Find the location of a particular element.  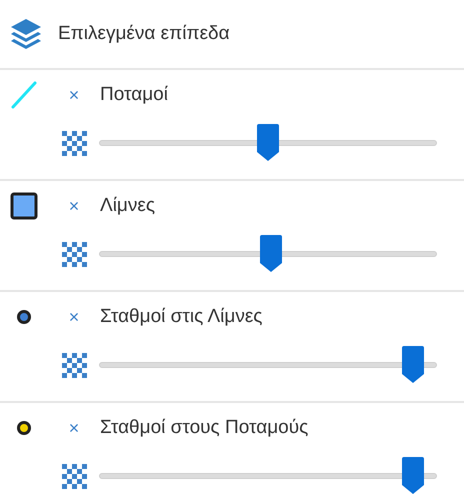

layer-name: Λίμνες is located at coordinates (127, 206).